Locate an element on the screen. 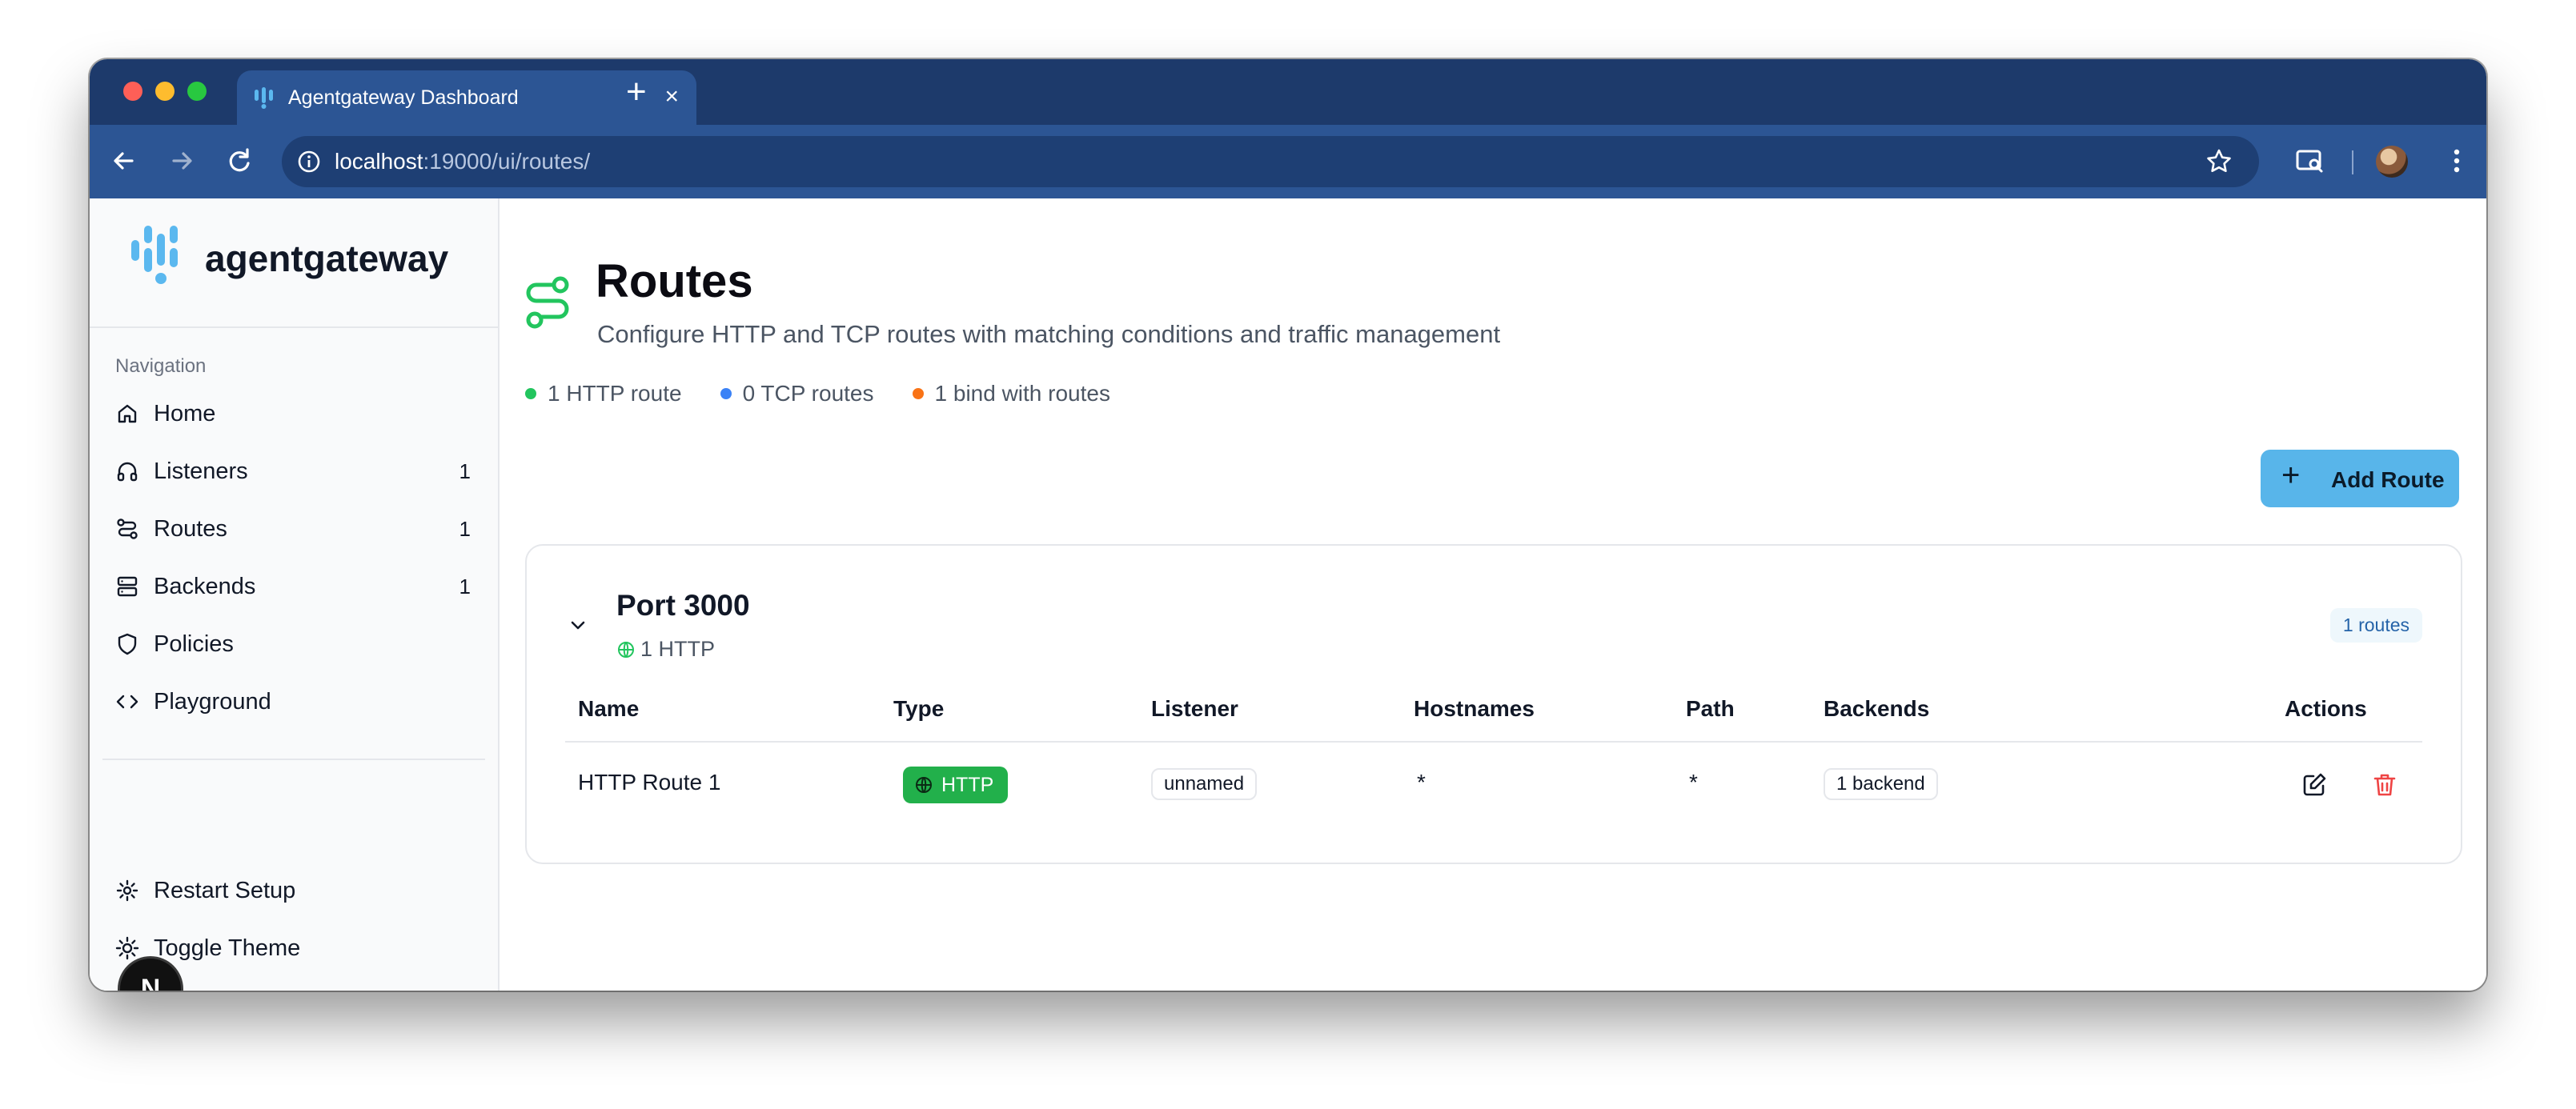 The image size is (2576, 1109). sidebar-item-label: Listeners is located at coordinates (201, 471).